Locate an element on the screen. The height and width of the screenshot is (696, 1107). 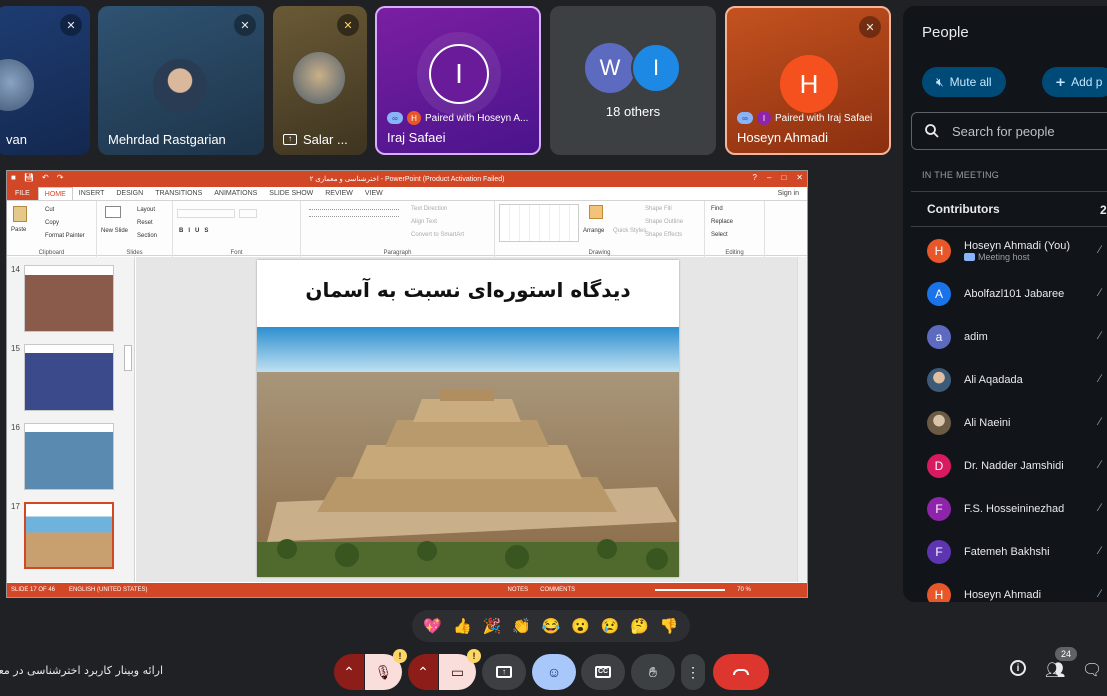
text-direction-button: Text Direction is located at coordinates (429, 209).